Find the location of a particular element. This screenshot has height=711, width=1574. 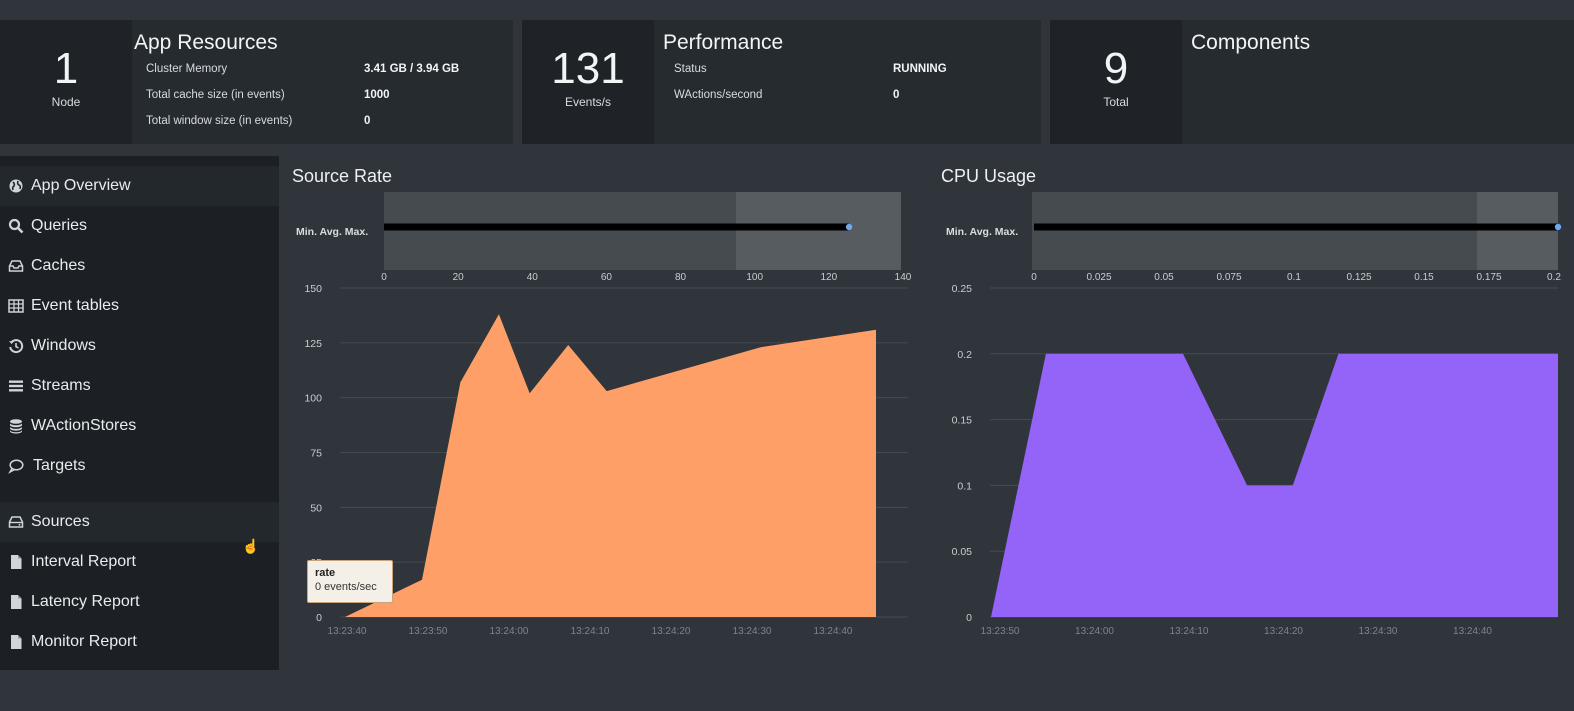

sidebar-item-label: Windows is located at coordinates (63, 345).